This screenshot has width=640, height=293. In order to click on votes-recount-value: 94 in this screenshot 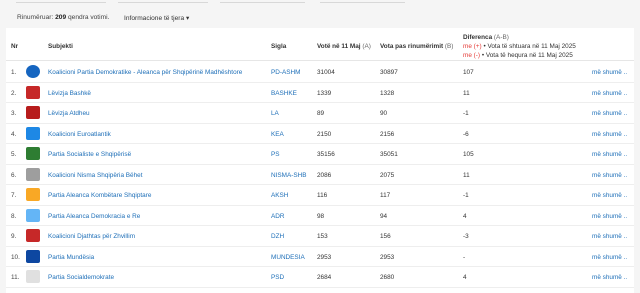, I will do `click(384, 216)`.